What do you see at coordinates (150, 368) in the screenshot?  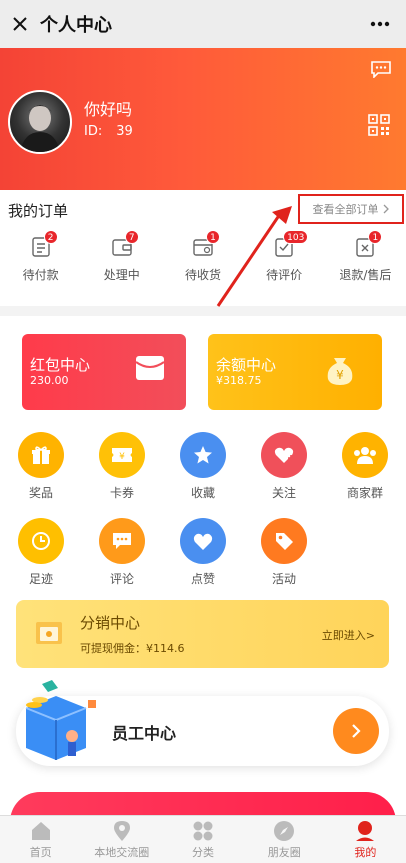 I see `envelope-icon` at bounding box center [150, 368].